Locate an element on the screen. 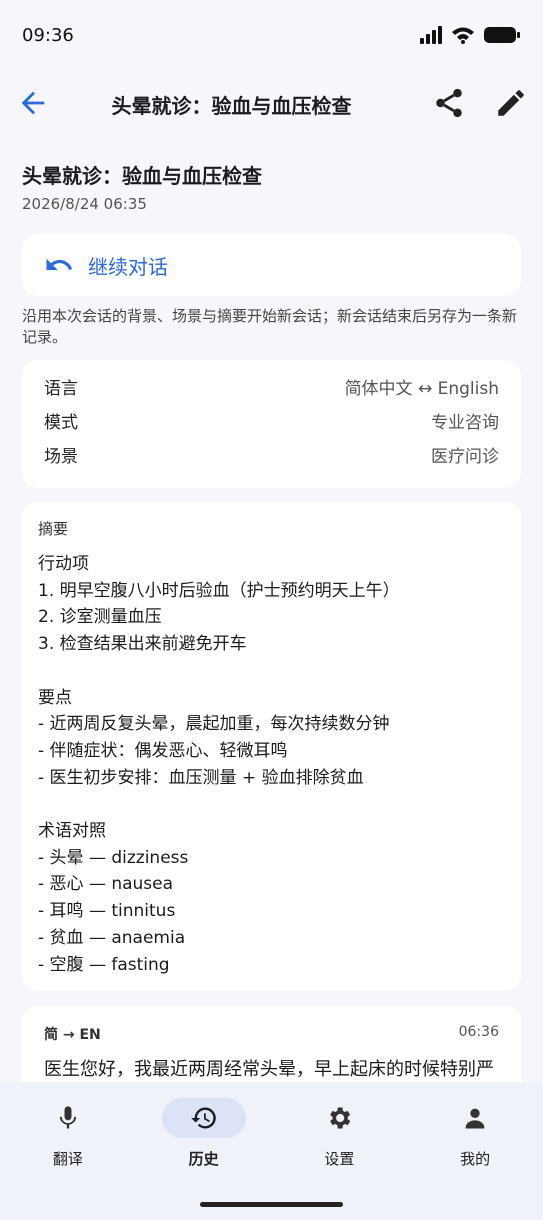  home-indicator is located at coordinates (271, 1204).